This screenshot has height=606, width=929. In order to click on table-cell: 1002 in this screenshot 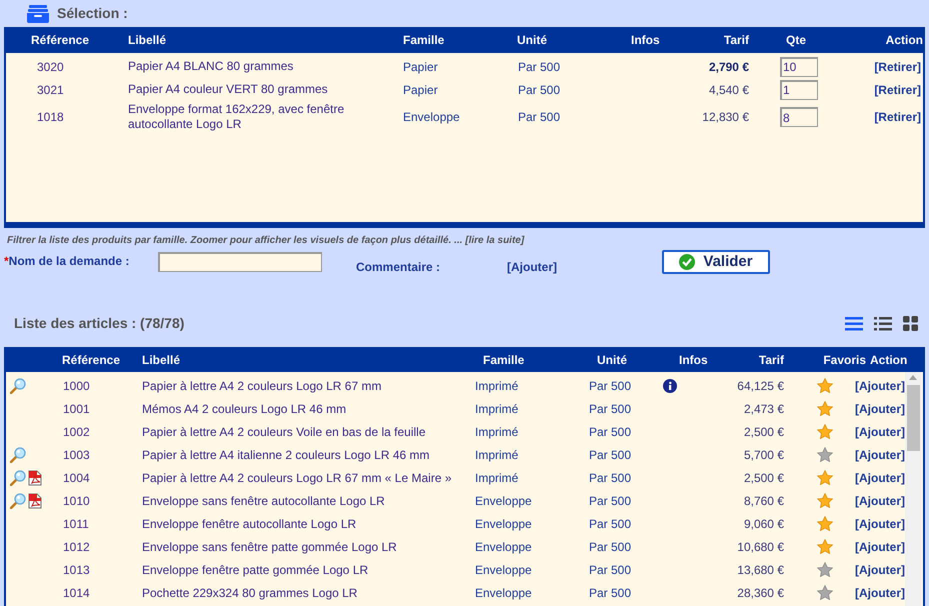, I will do `click(76, 431)`.